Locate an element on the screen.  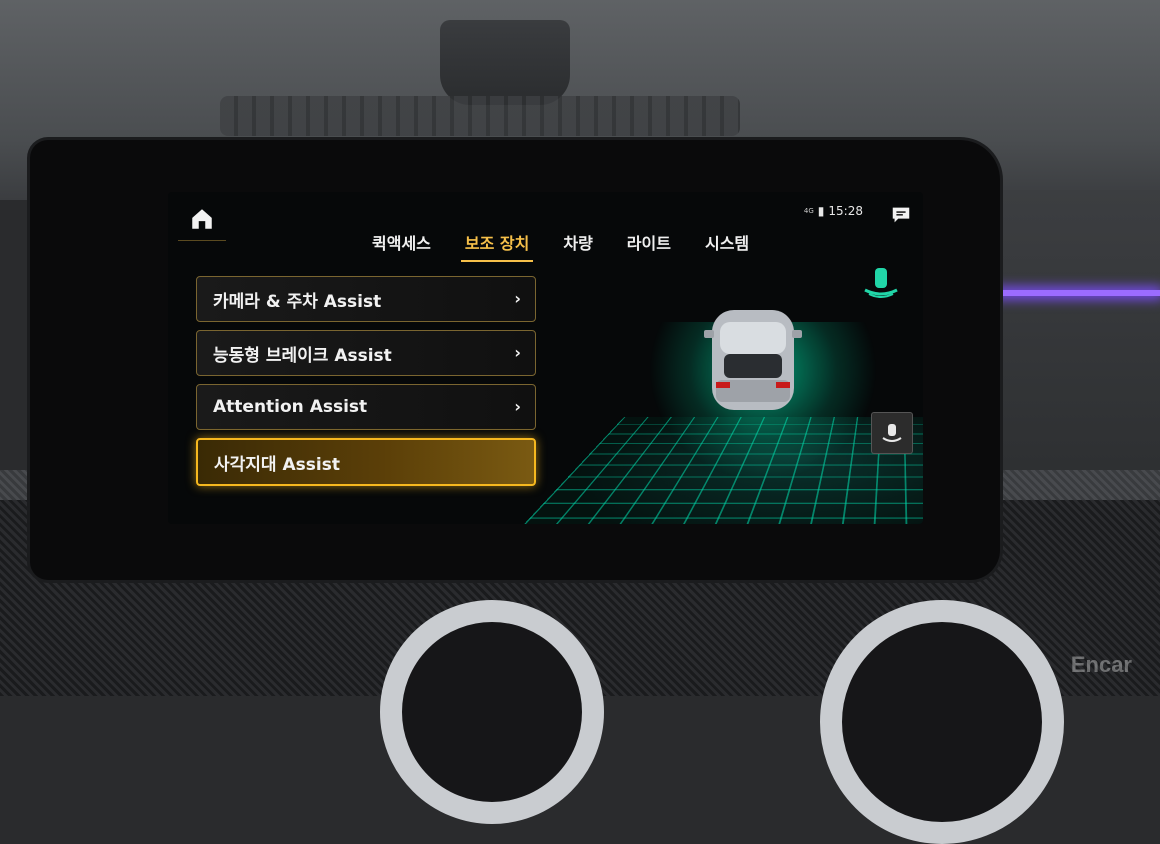
menu-item-attention: Attention Assist › is located at coordinates (366, 407).